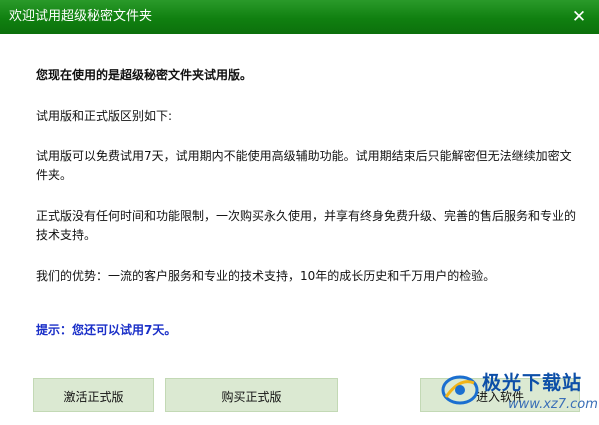 The height and width of the screenshot is (425, 599). I want to click on activate-full-version-button: 激活正式版, so click(93, 395).